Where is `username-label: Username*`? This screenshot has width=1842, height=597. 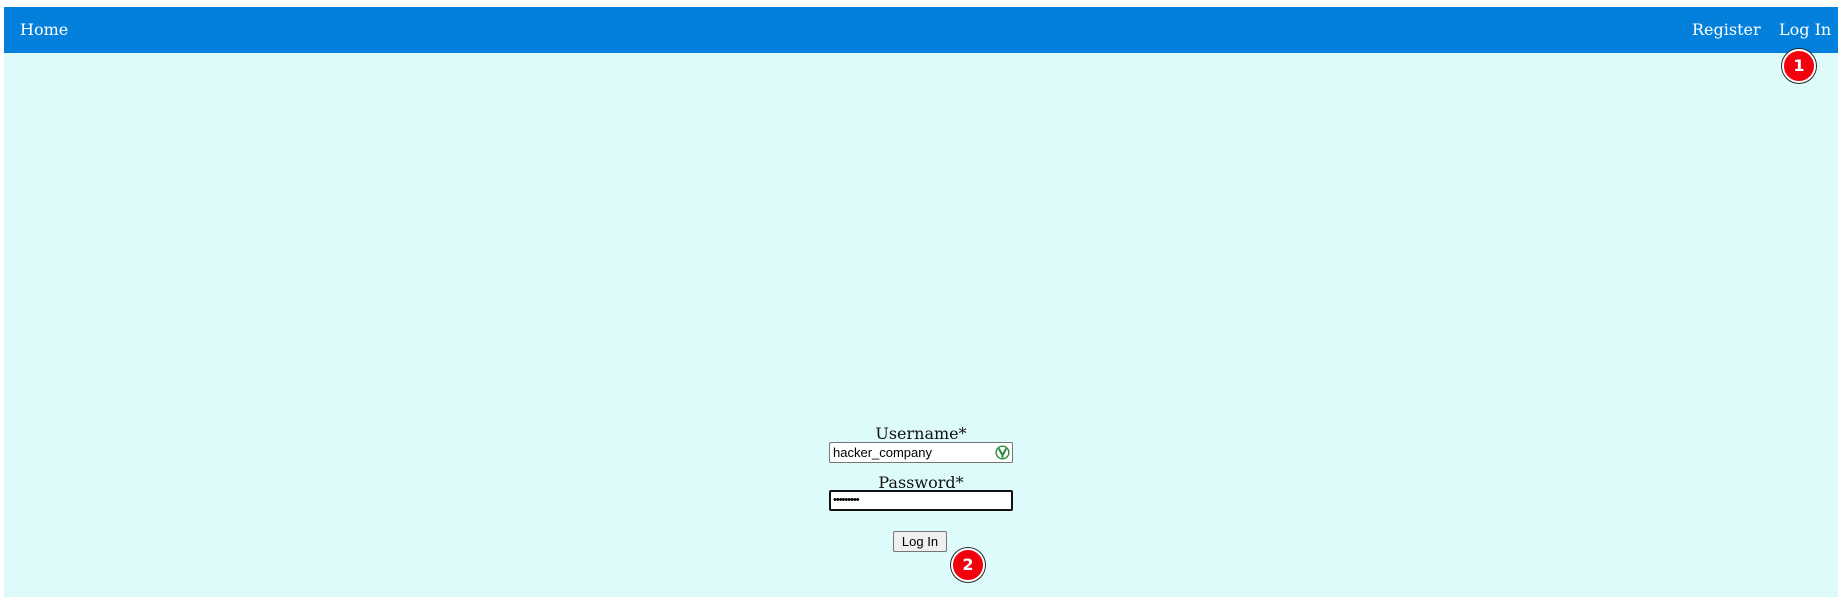 username-label: Username* is located at coordinates (921, 433).